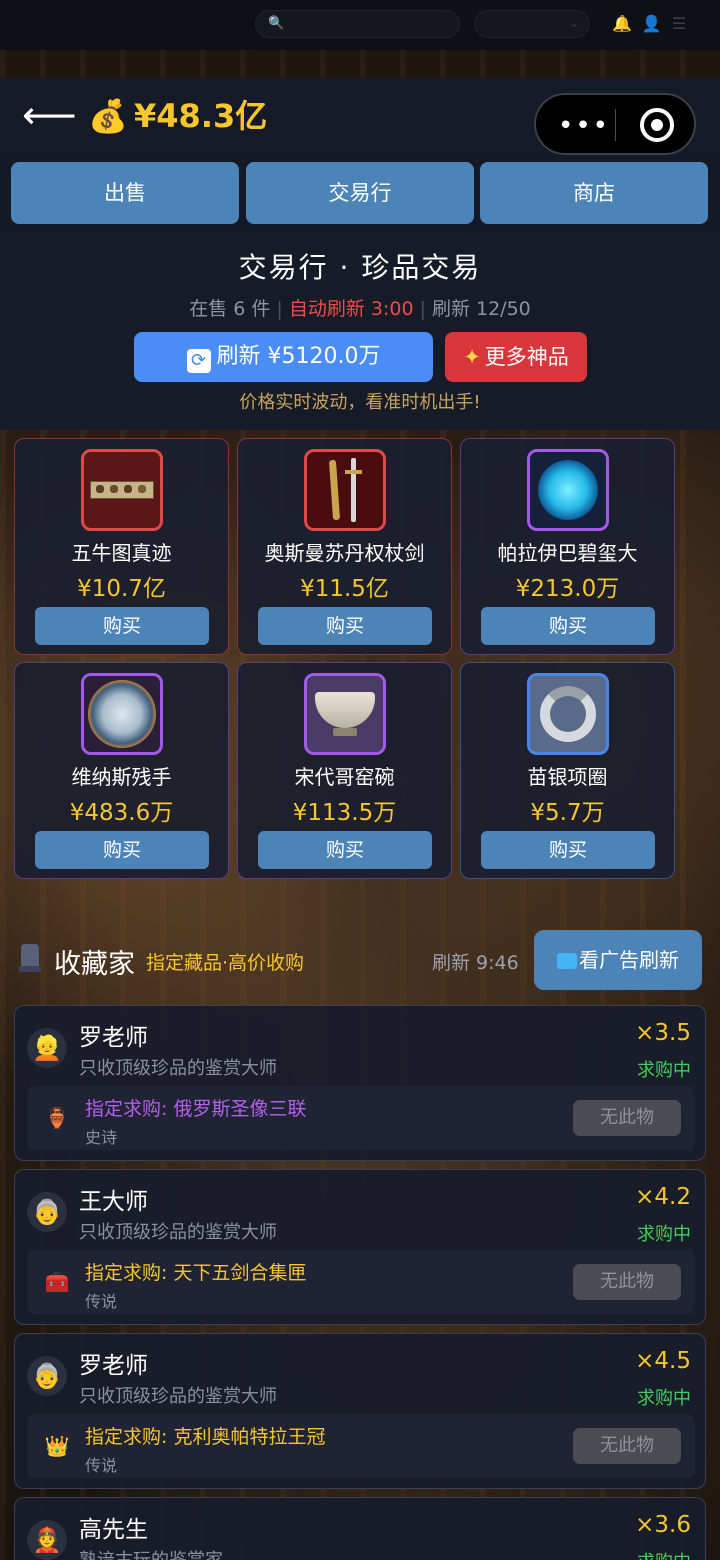 The height and width of the screenshot is (1560, 720). Describe the element at coordinates (108, 116) in the screenshot. I see `money-bag-icon: 💰` at that location.